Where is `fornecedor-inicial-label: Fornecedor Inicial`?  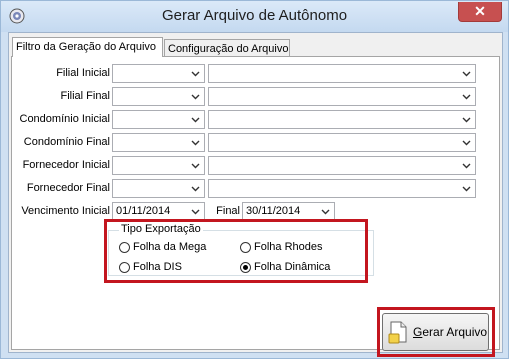
fornecedor-inicial-label: Fornecedor Inicial is located at coordinates (66, 165).